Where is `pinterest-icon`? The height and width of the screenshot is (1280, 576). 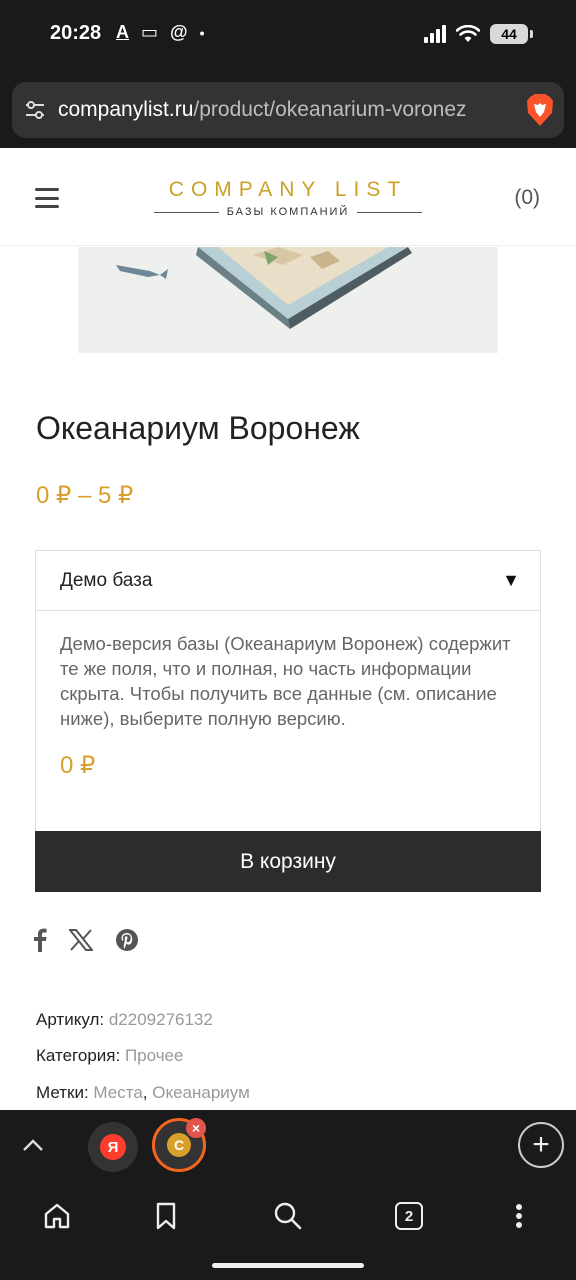 pinterest-icon is located at coordinates (127, 940).